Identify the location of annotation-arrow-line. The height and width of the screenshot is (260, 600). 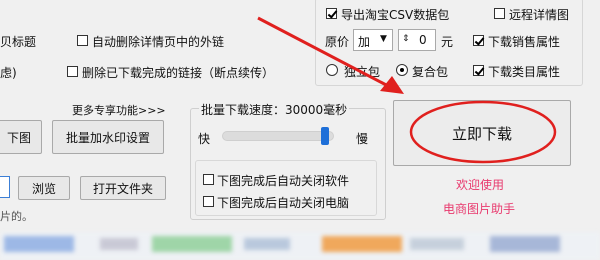
(325, 53).